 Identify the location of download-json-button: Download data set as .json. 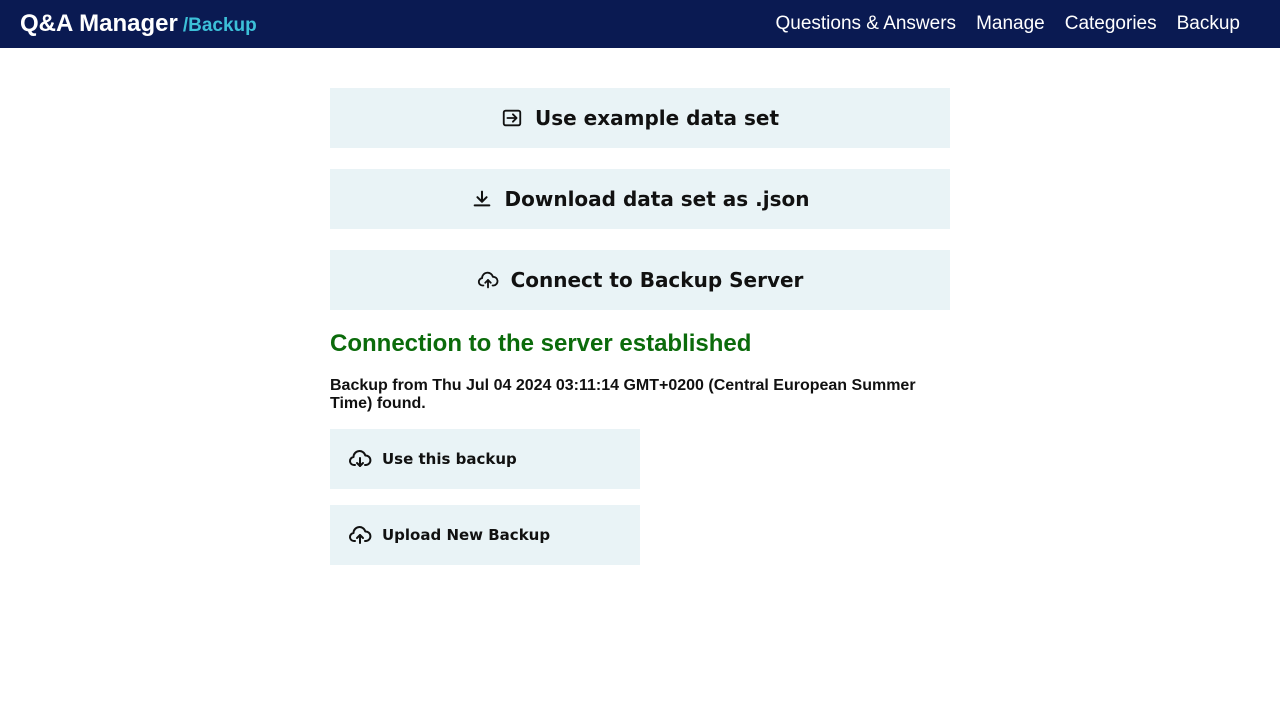
(640, 199).